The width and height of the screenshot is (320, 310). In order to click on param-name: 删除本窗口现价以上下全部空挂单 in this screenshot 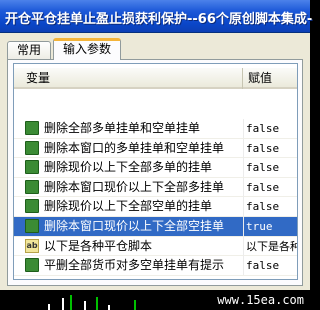, I will do `click(134, 225)`.